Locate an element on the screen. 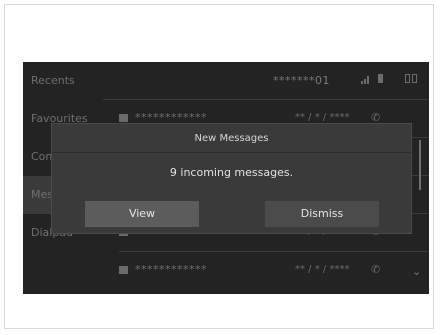 The width and height of the screenshot is (441, 335). contact-name: ************ is located at coordinates (171, 269).